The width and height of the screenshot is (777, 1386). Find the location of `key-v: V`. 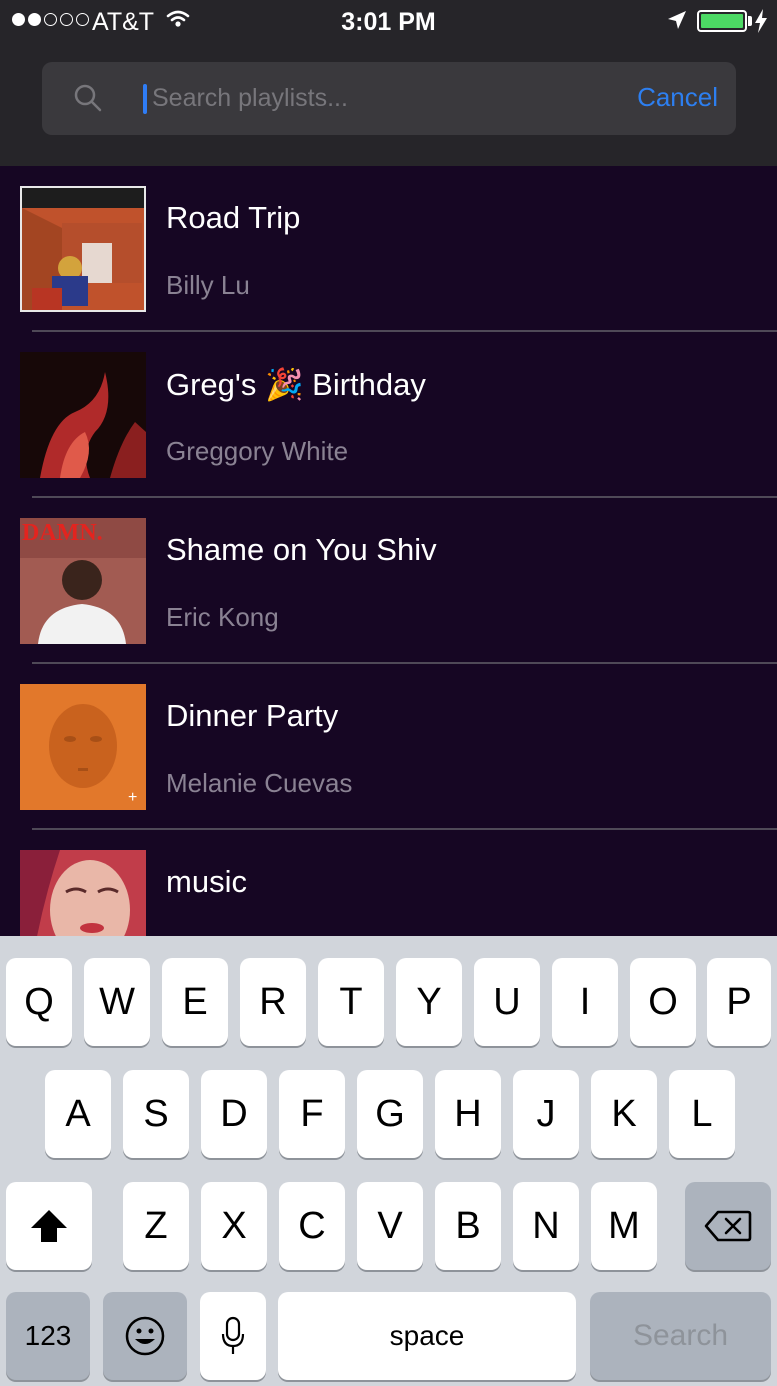

key-v: V is located at coordinates (390, 1226).